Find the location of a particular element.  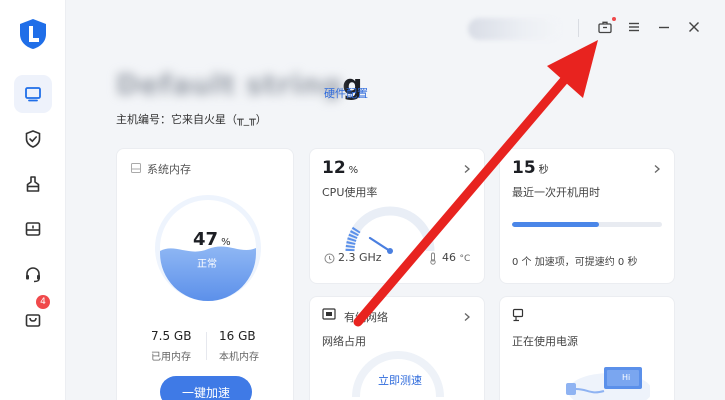

cpu-card: 12% CPU使用率 2.3 GHz 46 °C is located at coordinates (397, 216).